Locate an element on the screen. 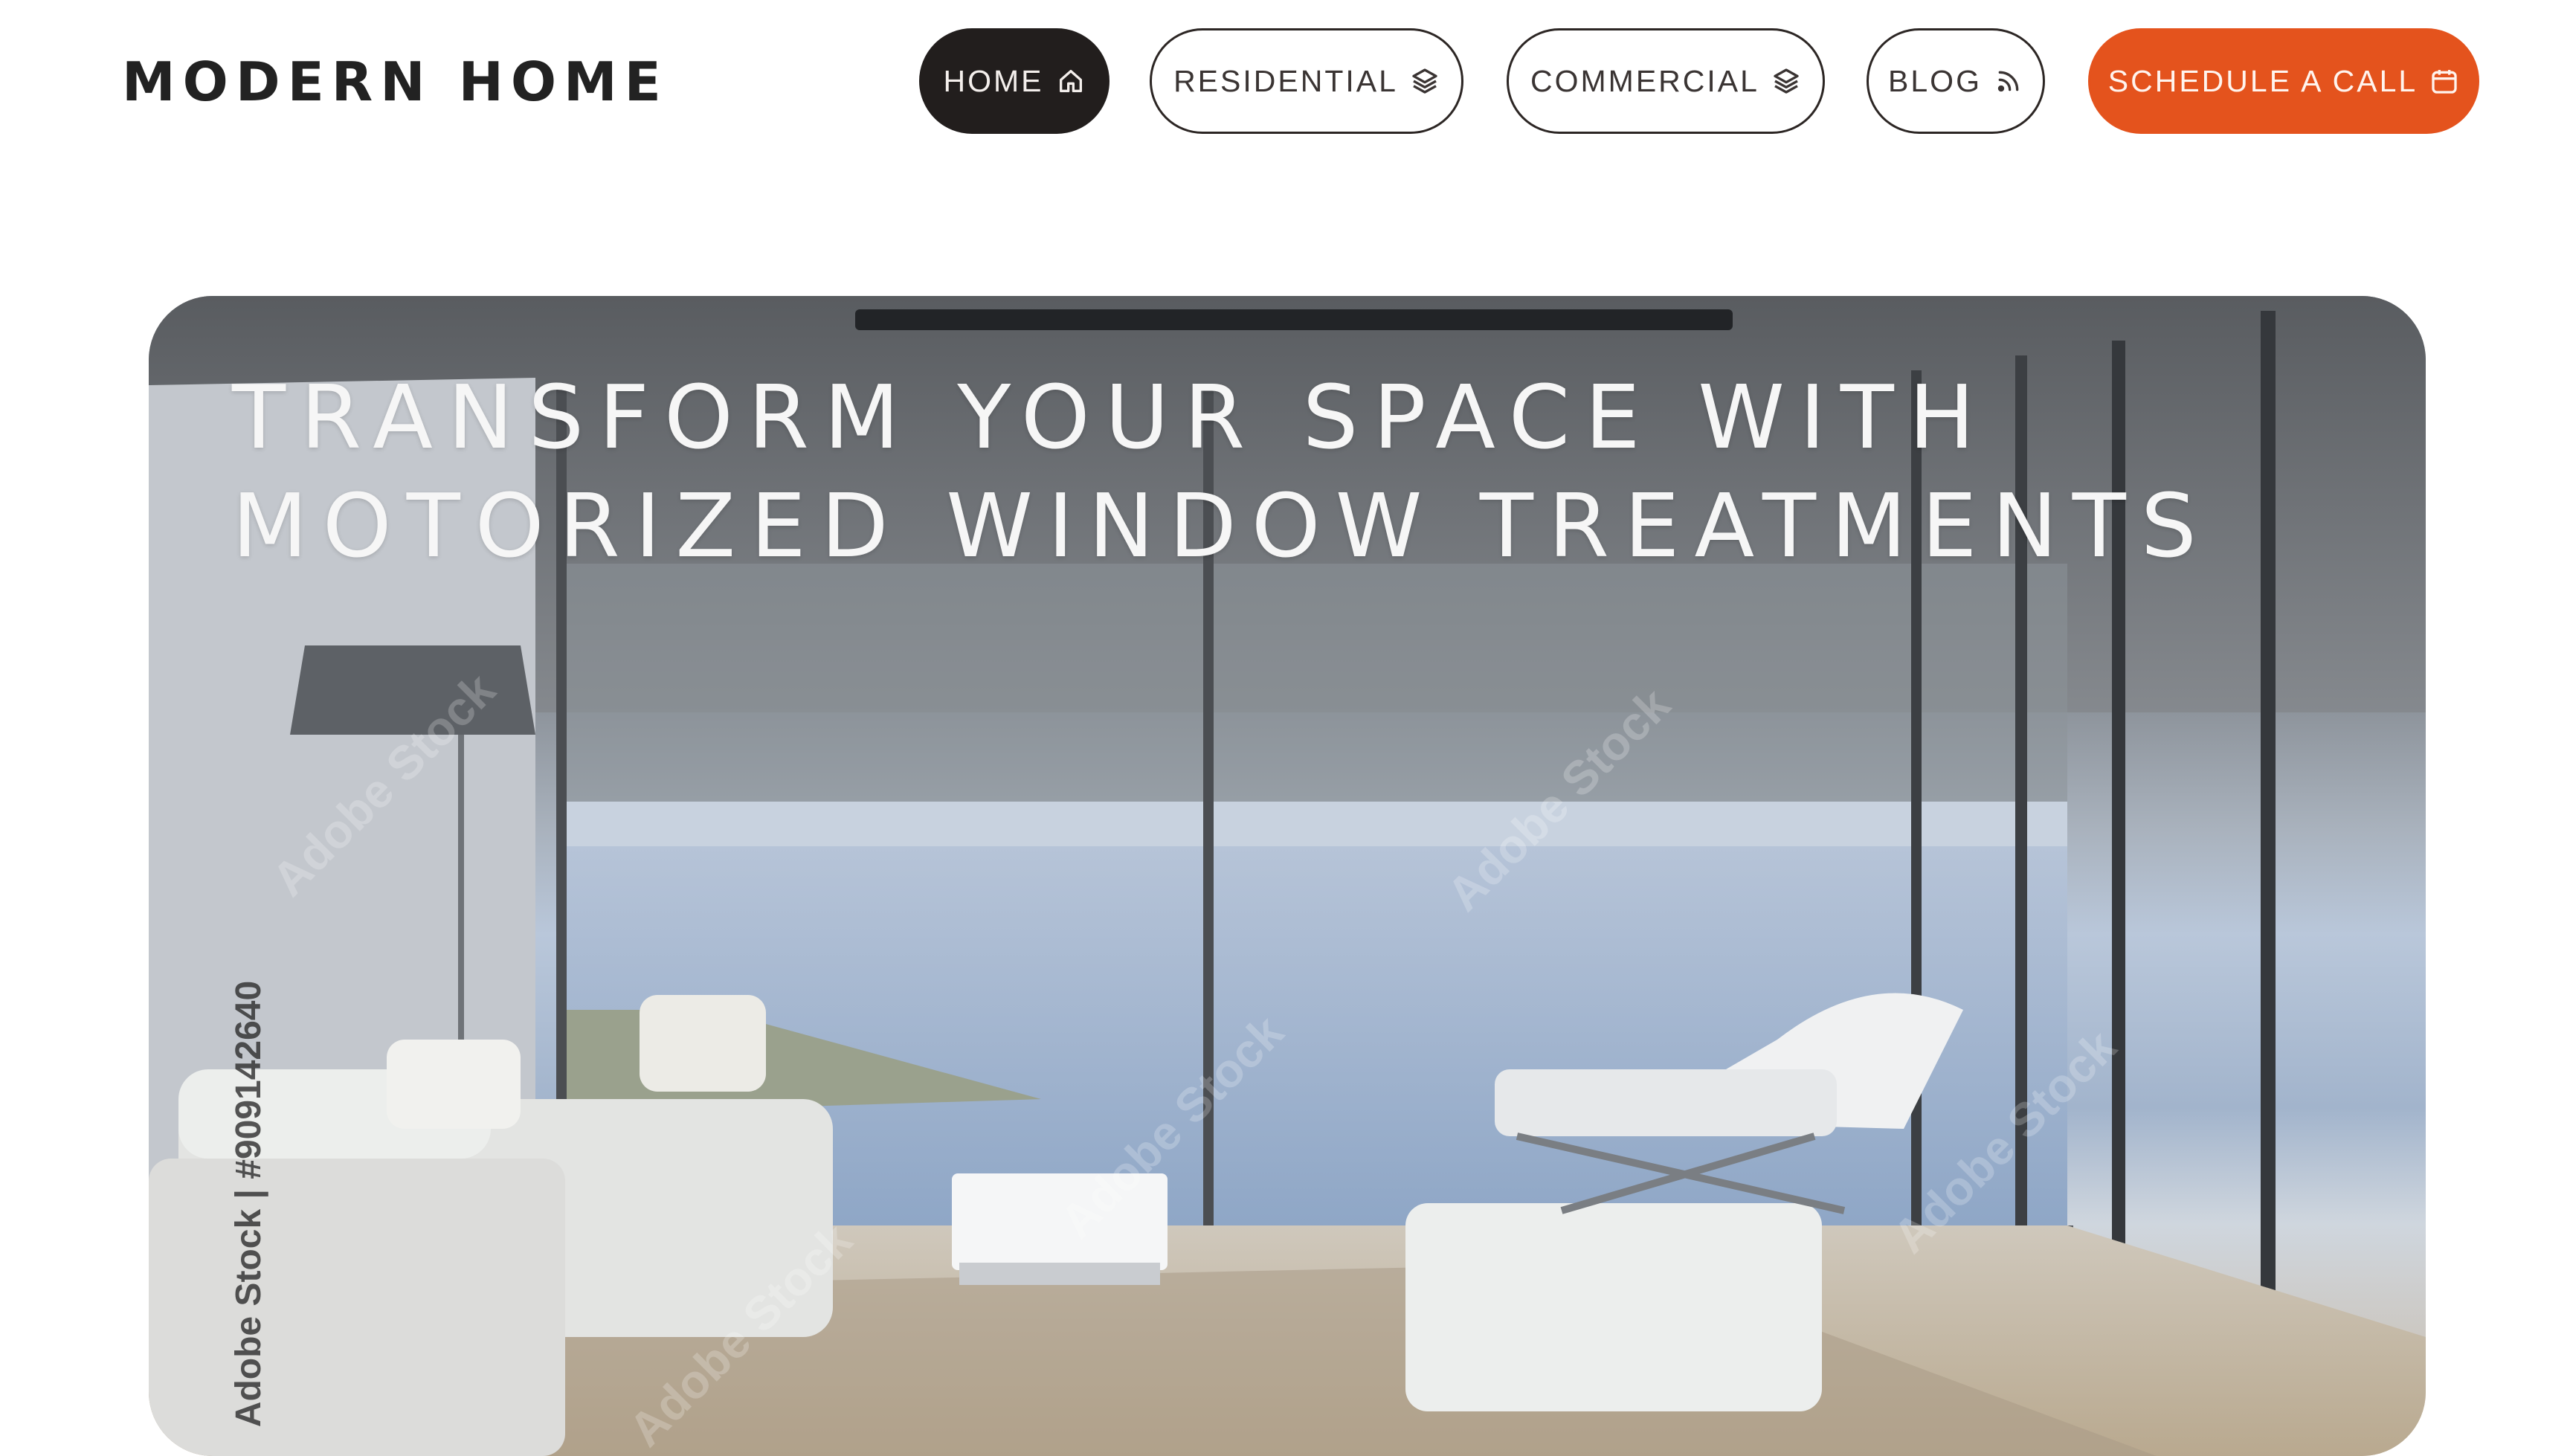 Image resolution: width=2570 pixels, height=1456 pixels. hero-headline-line2: MOTORIZED WINDOW TREATMENTS is located at coordinates (1222, 525).